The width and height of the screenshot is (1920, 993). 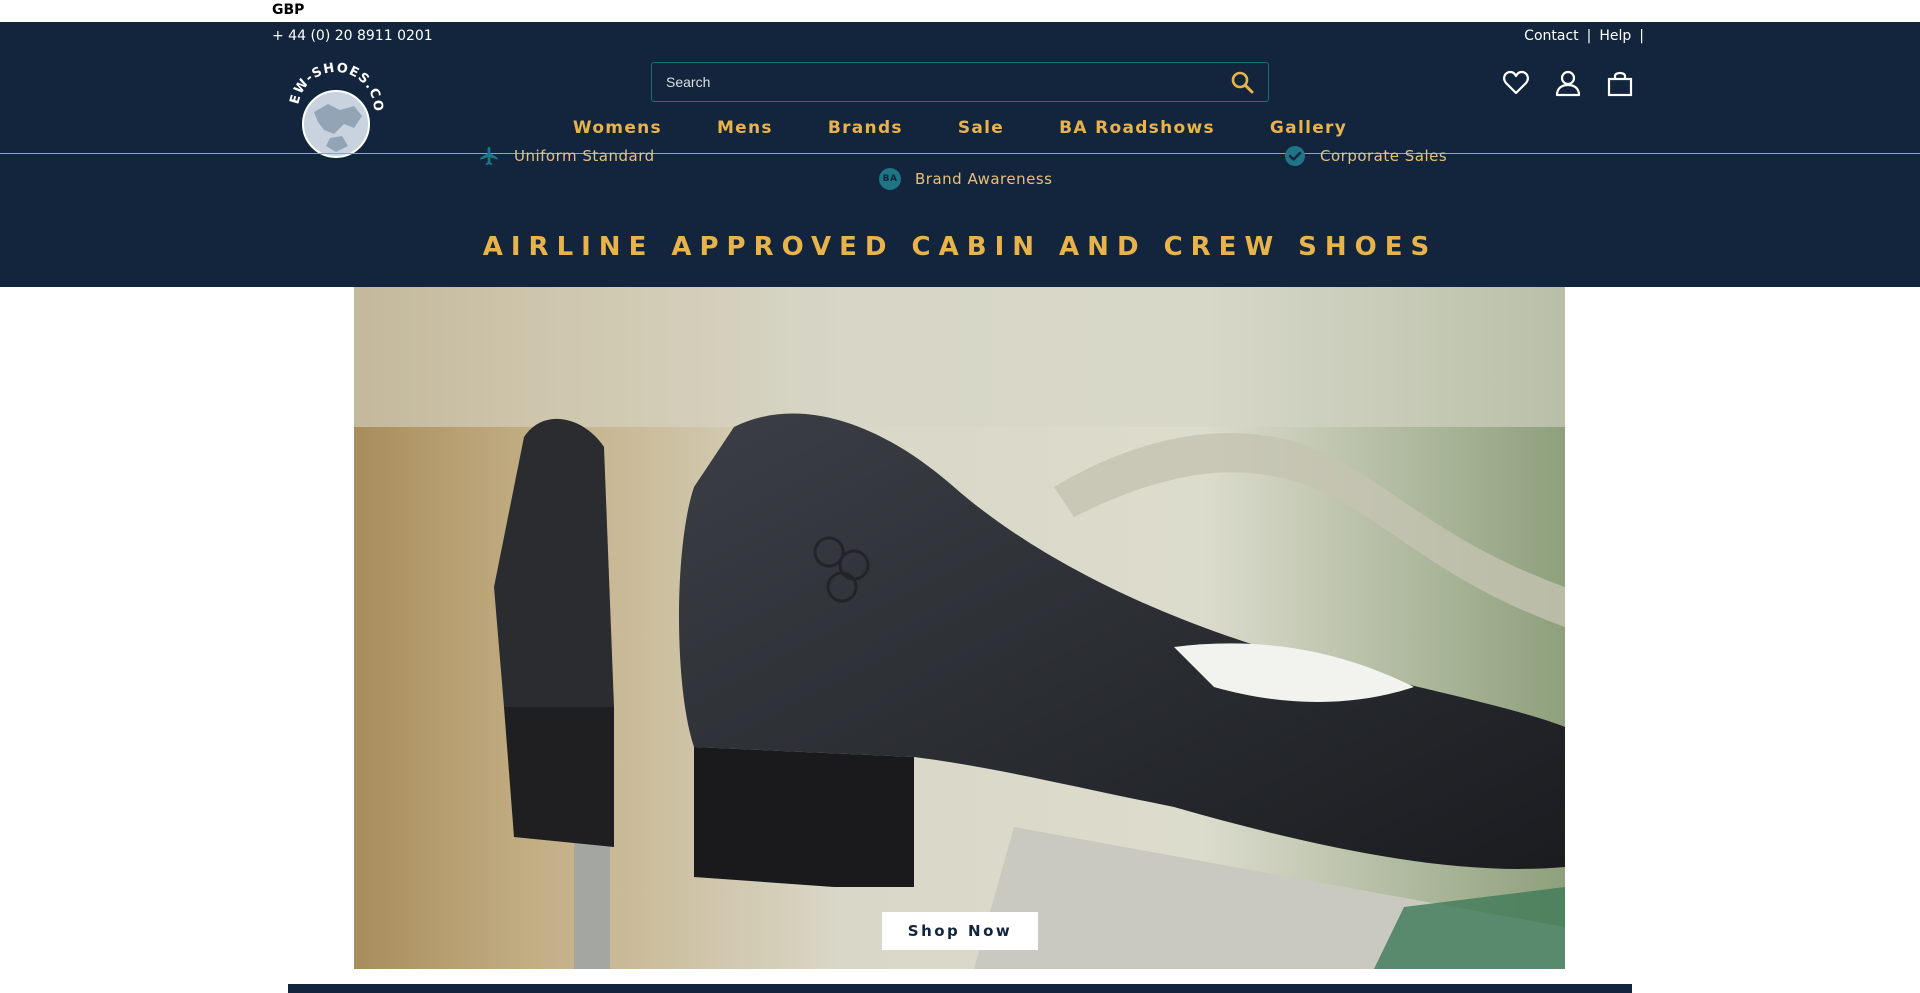 I want to click on usp-label: Uniform Standard, so click(x=584, y=156).